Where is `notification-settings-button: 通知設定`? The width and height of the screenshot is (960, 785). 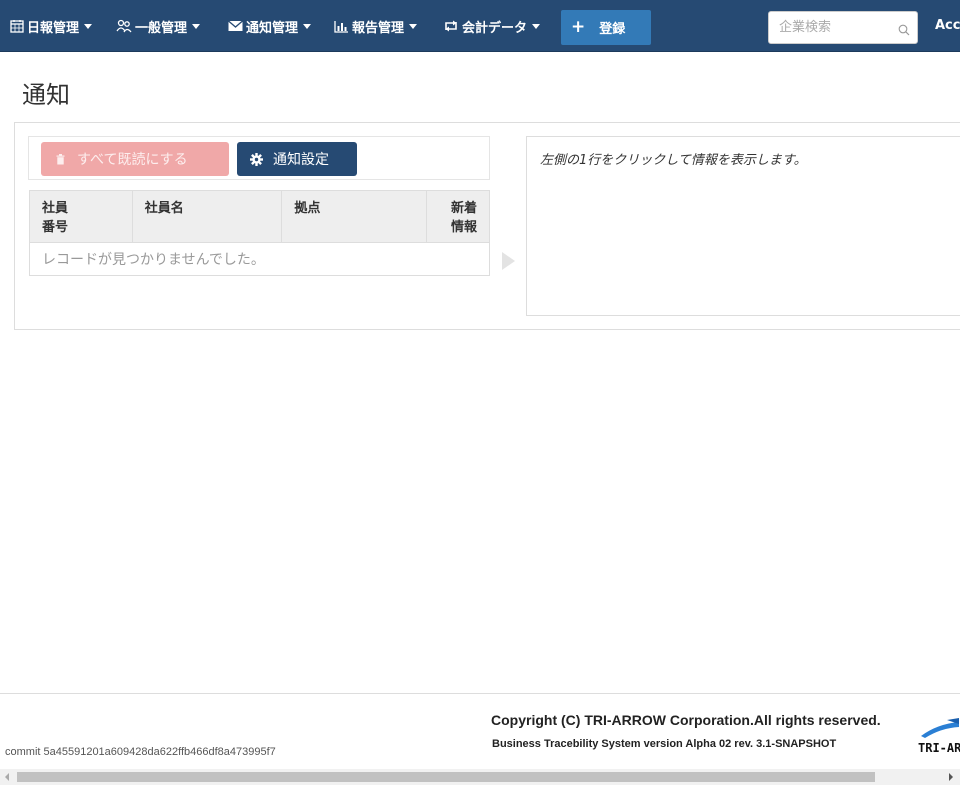 notification-settings-button: 通知設定 is located at coordinates (297, 159).